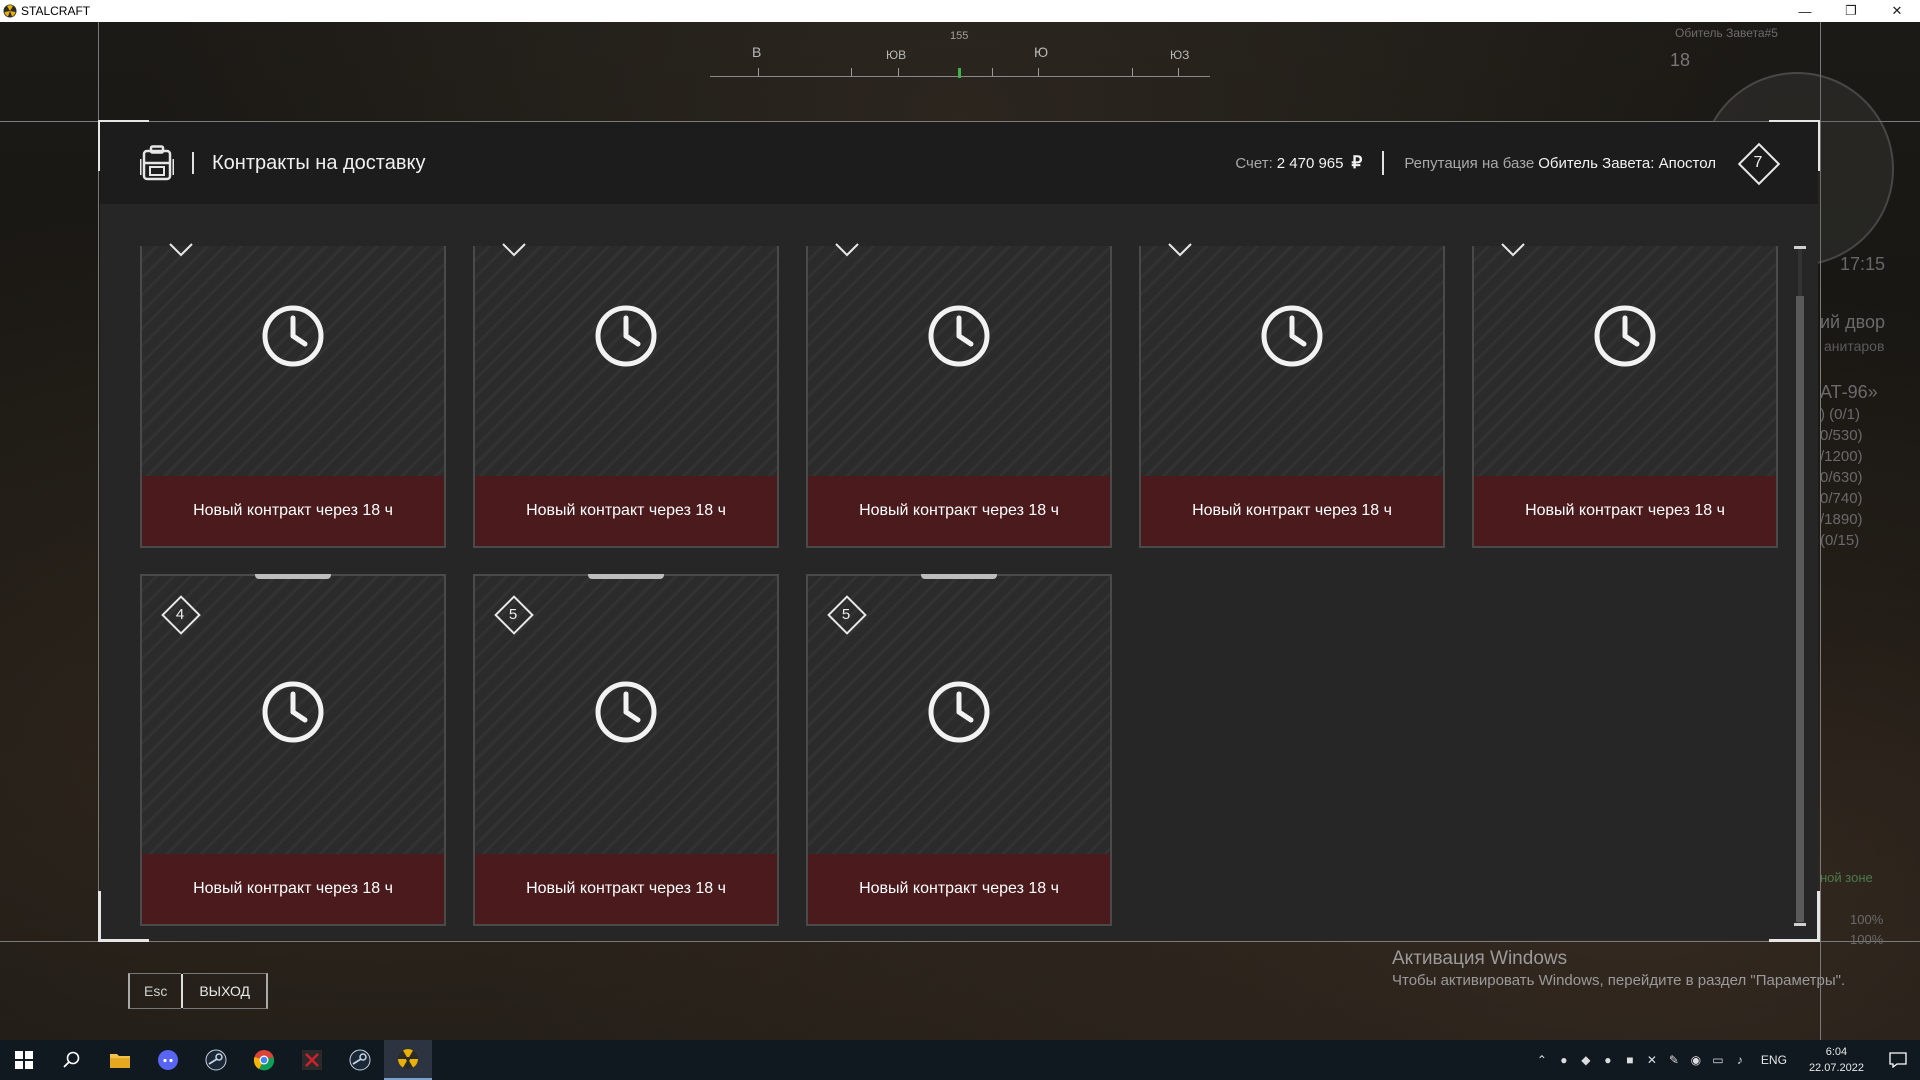  I want to click on hud-time: 17:15, so click(1863, 264).